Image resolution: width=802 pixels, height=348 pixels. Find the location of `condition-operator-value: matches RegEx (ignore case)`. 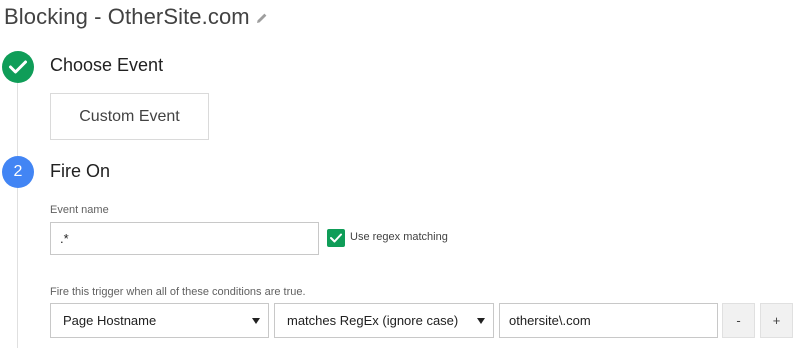

condition-operator-value: matches RegEx (ignore case) is located at coordinates (373, 320).